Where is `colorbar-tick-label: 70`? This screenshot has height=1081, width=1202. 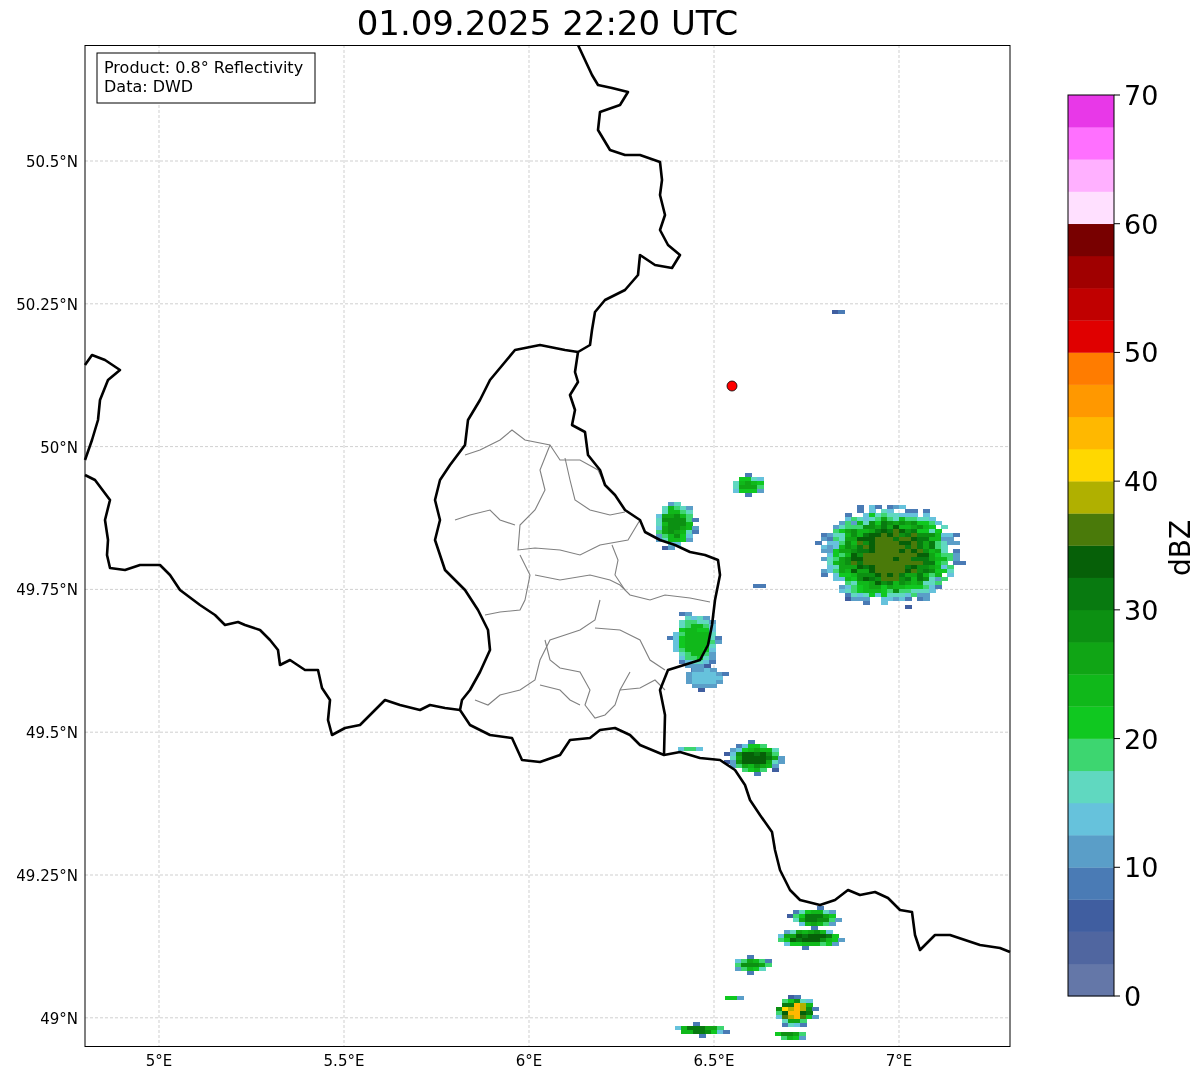
colorbar-tick-label: 70 is located at coordinates (1141, 95).